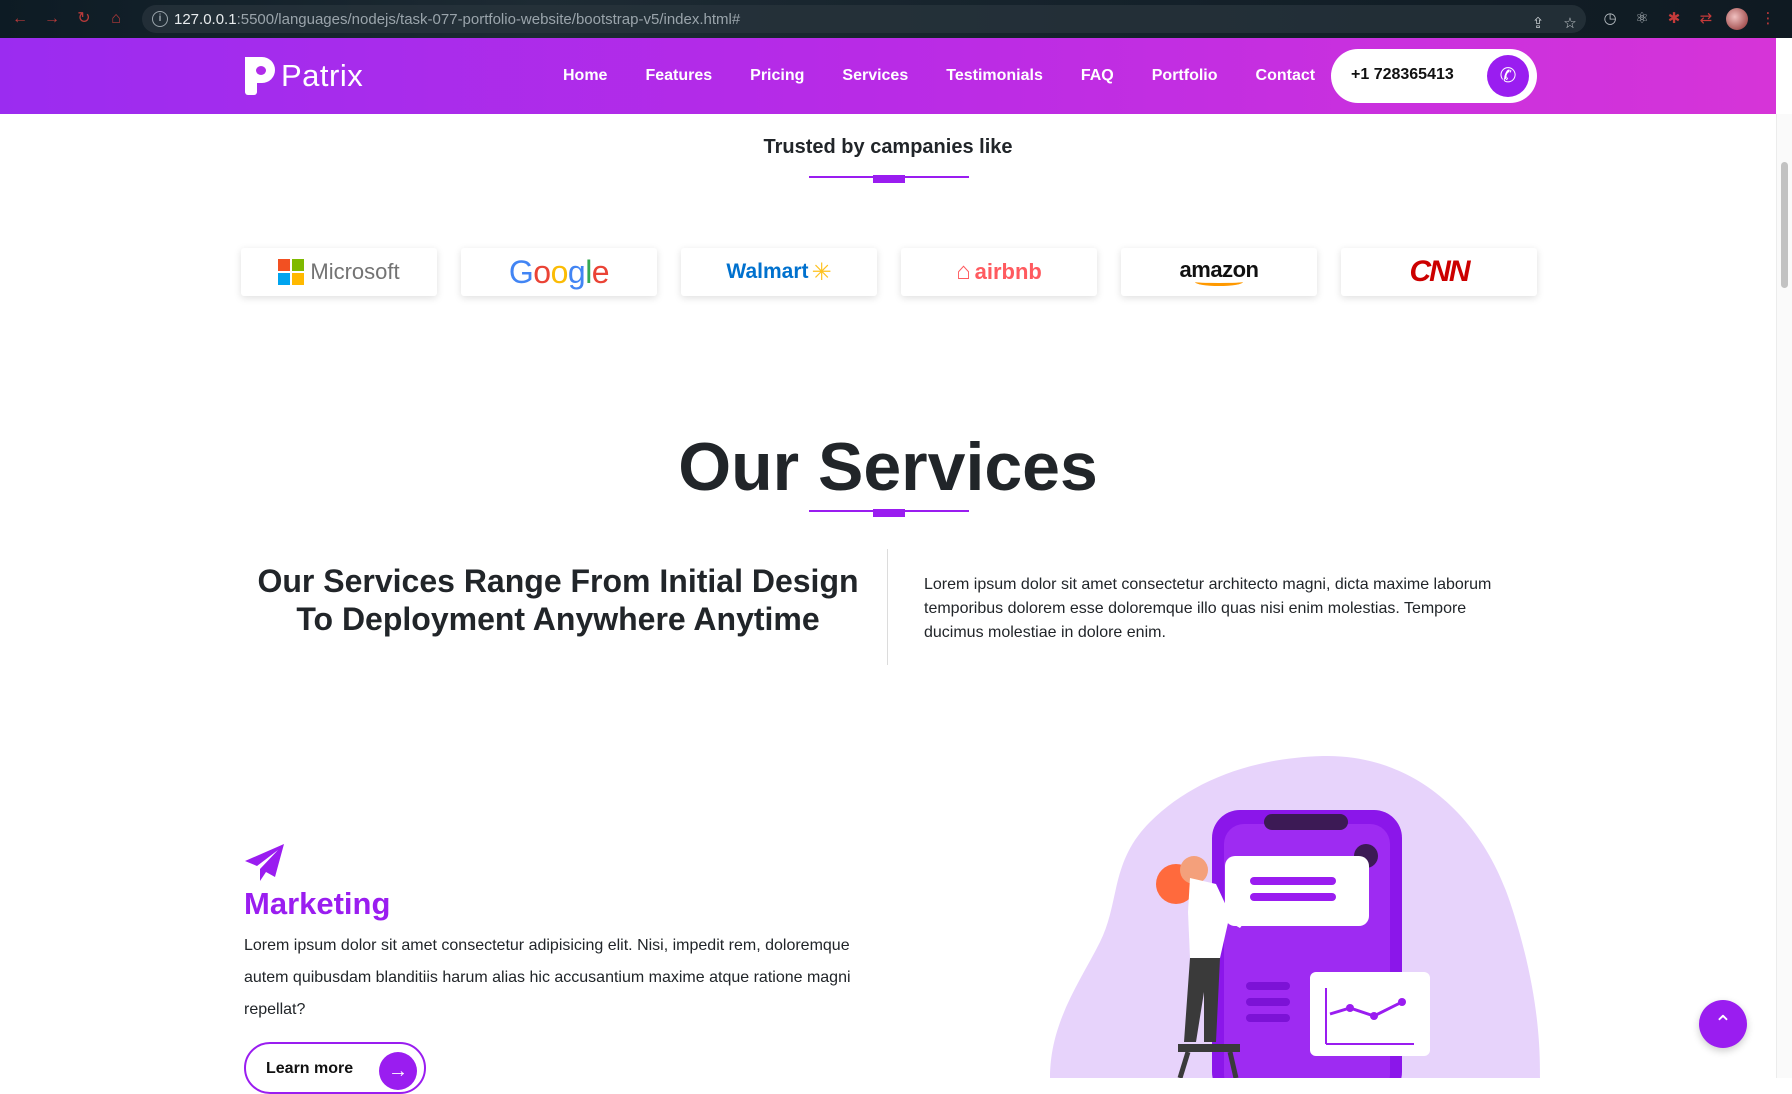 The height and width of the screenshot is (1094, 1792). I want to click on nav-pricing: Pricing, so click(777, 76).